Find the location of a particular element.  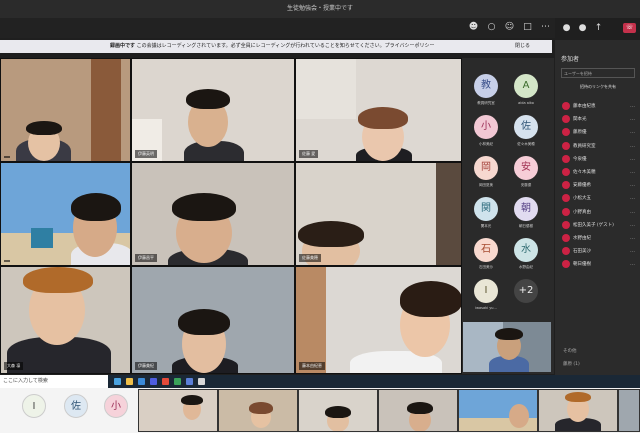

self-view-thumbnail is located at coordinates (507, 347).